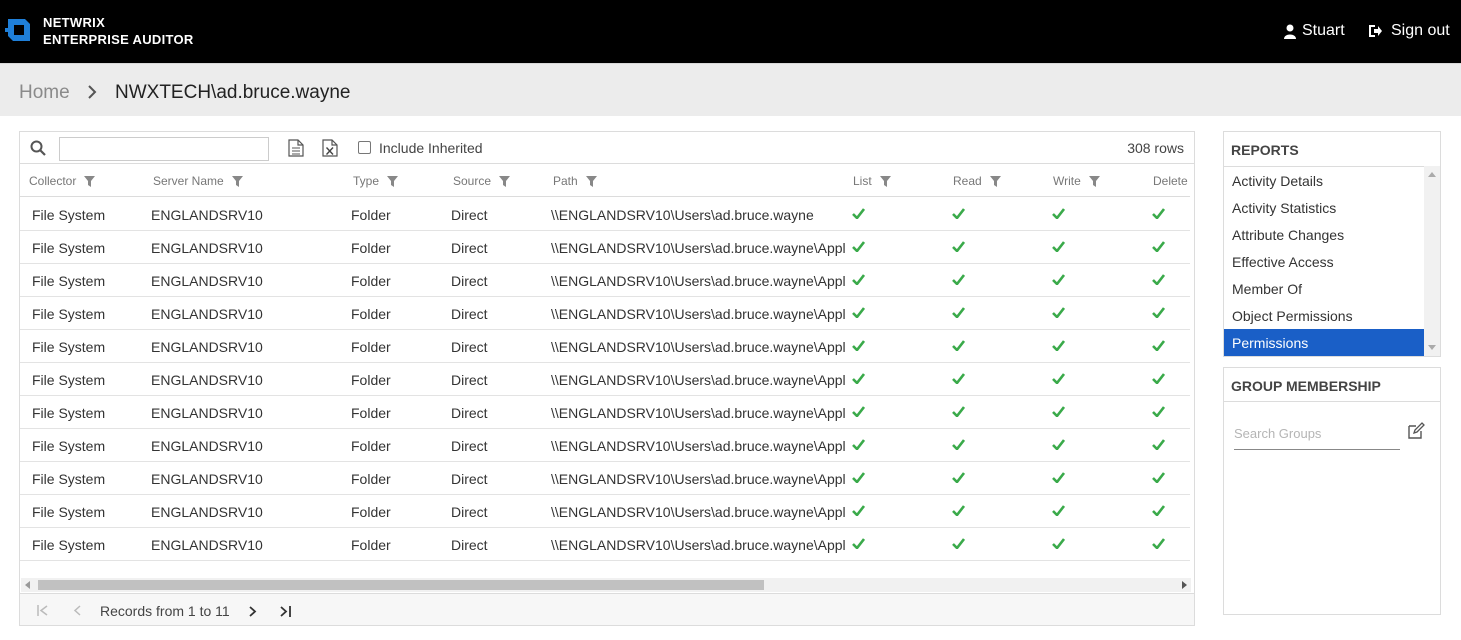  I want to click on column-header-delete: Delete, so click(1170, 181).